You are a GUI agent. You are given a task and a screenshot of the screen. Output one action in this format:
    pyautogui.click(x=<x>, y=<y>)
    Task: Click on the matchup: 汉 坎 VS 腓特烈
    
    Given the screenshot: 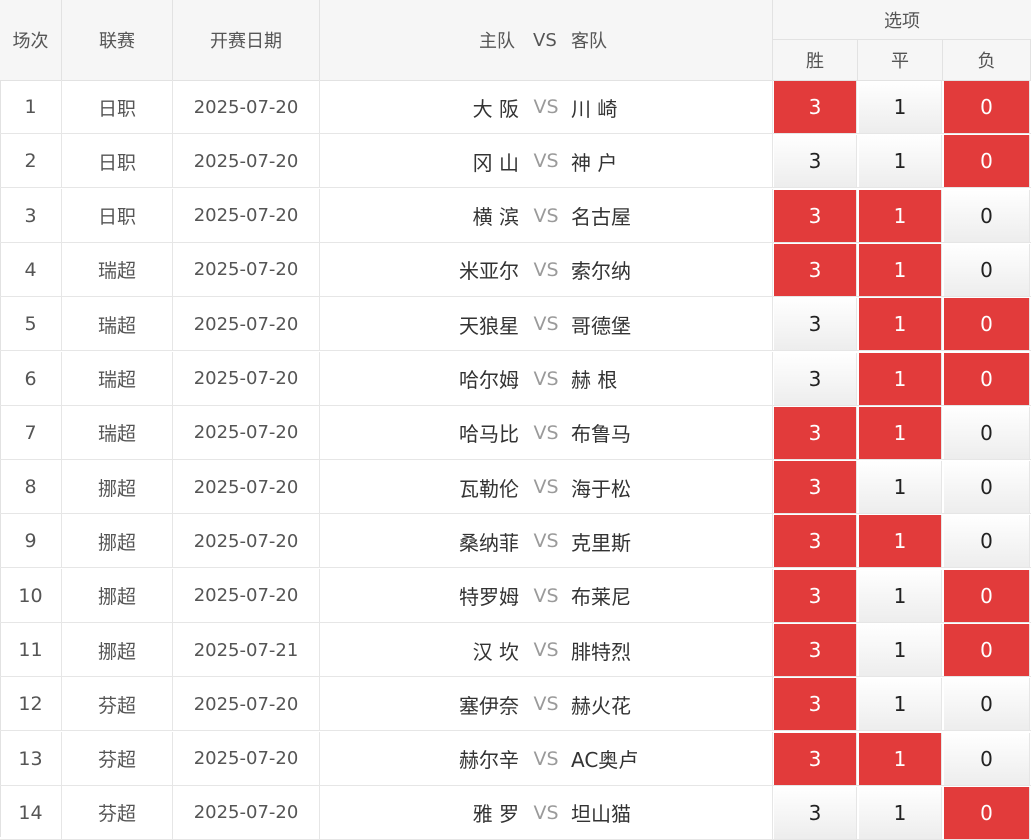 What is the action you would take?
    pyautogui.click(x=546, y=650)
    